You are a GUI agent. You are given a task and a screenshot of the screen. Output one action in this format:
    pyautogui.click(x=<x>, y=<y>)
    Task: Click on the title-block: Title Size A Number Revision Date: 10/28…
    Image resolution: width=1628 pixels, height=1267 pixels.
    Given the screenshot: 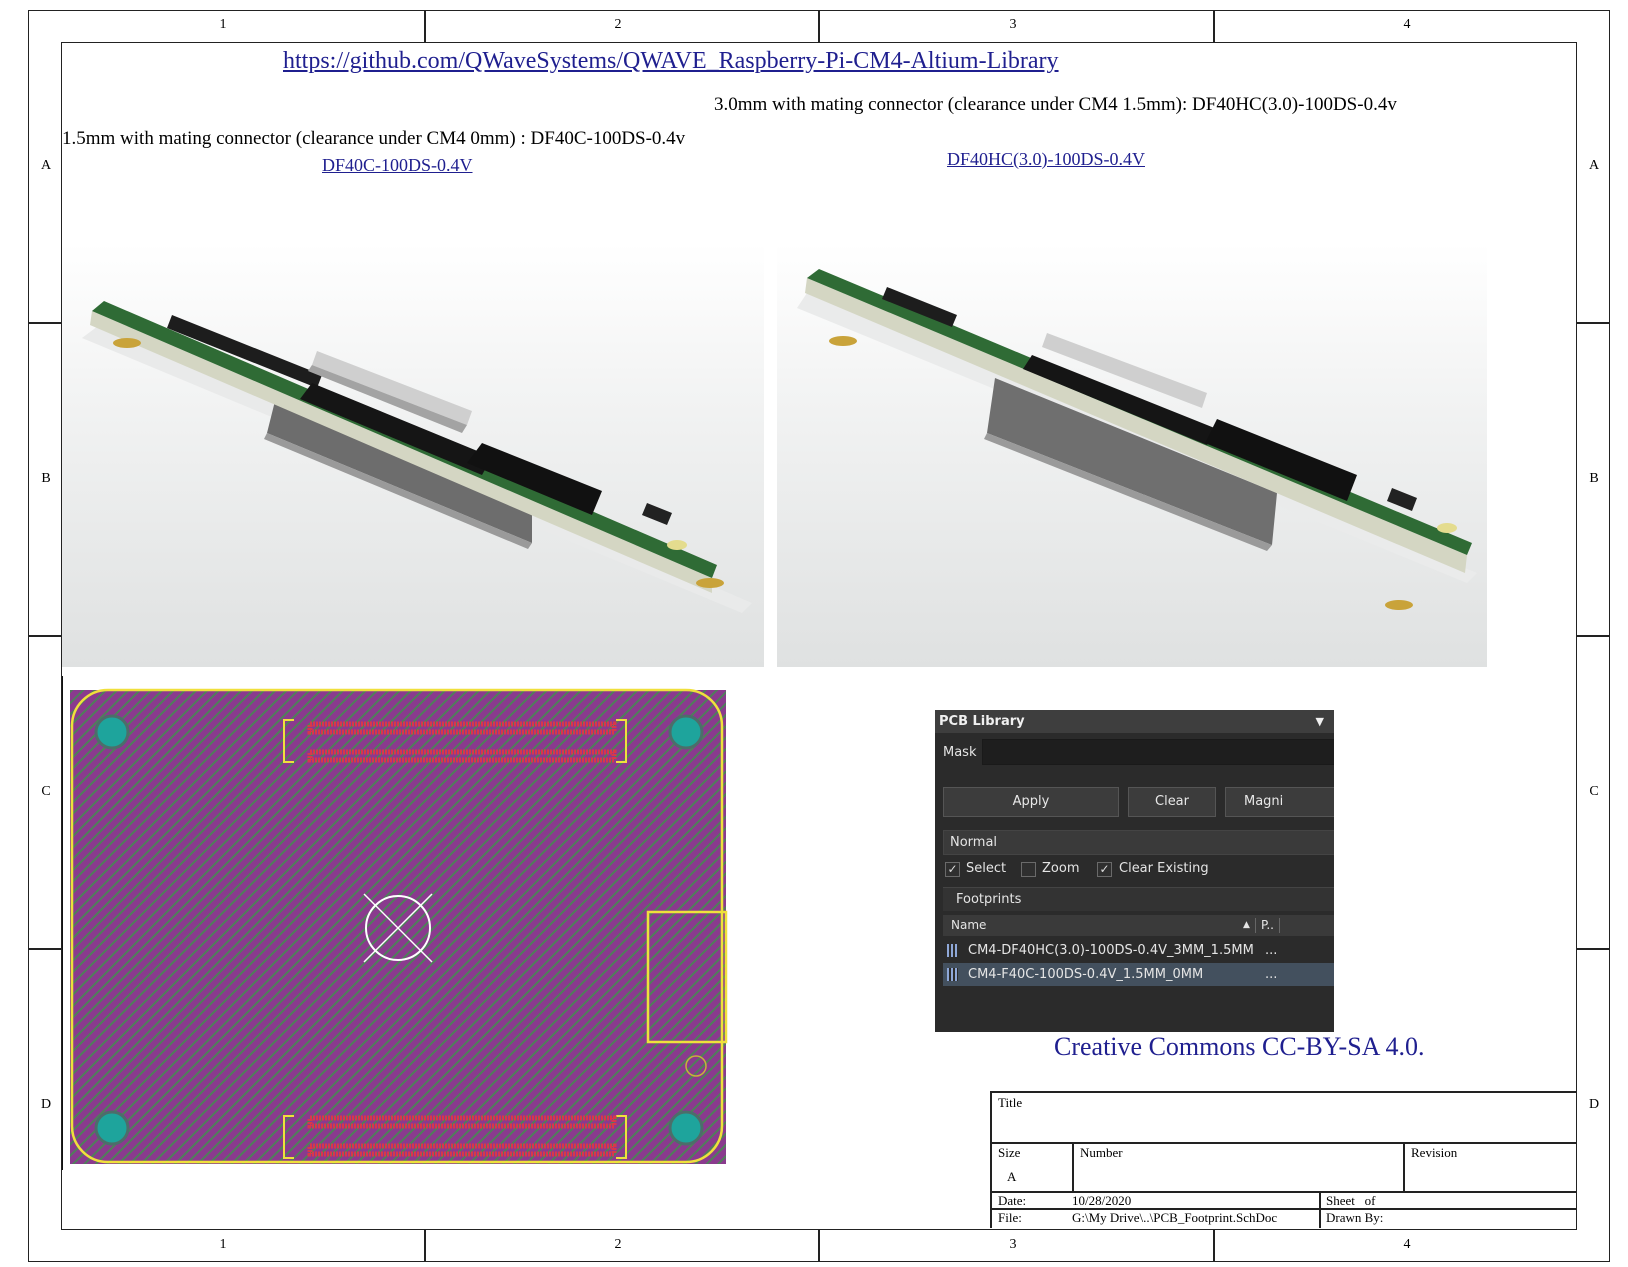 What is the action you would take?
    pyautogui.click(x=1283, y=1159)
    